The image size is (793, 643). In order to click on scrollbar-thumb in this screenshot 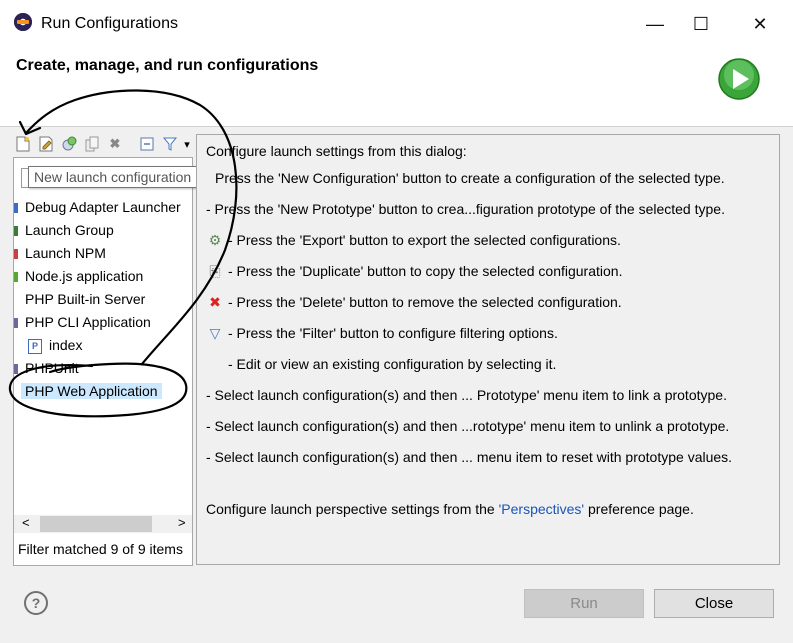, I will do `click(96, 524)`.